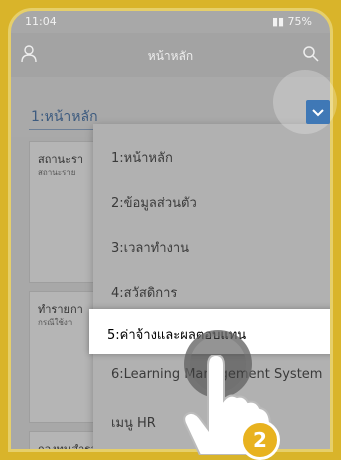 The width and height of the screenshot is (341, 460). Describe the element at coordinates (291, 21) in the screenshot. I see `status-battery: ▮▮ 75%` at that location.